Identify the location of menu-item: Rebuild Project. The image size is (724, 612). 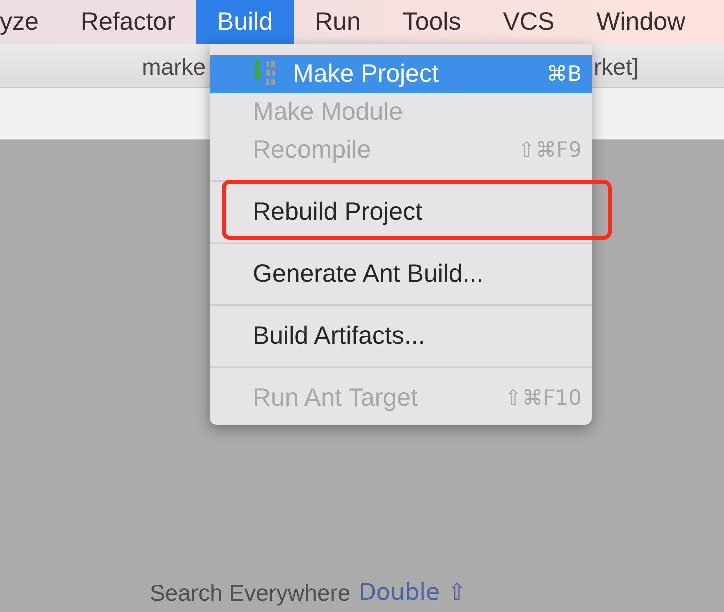
(401, 212).